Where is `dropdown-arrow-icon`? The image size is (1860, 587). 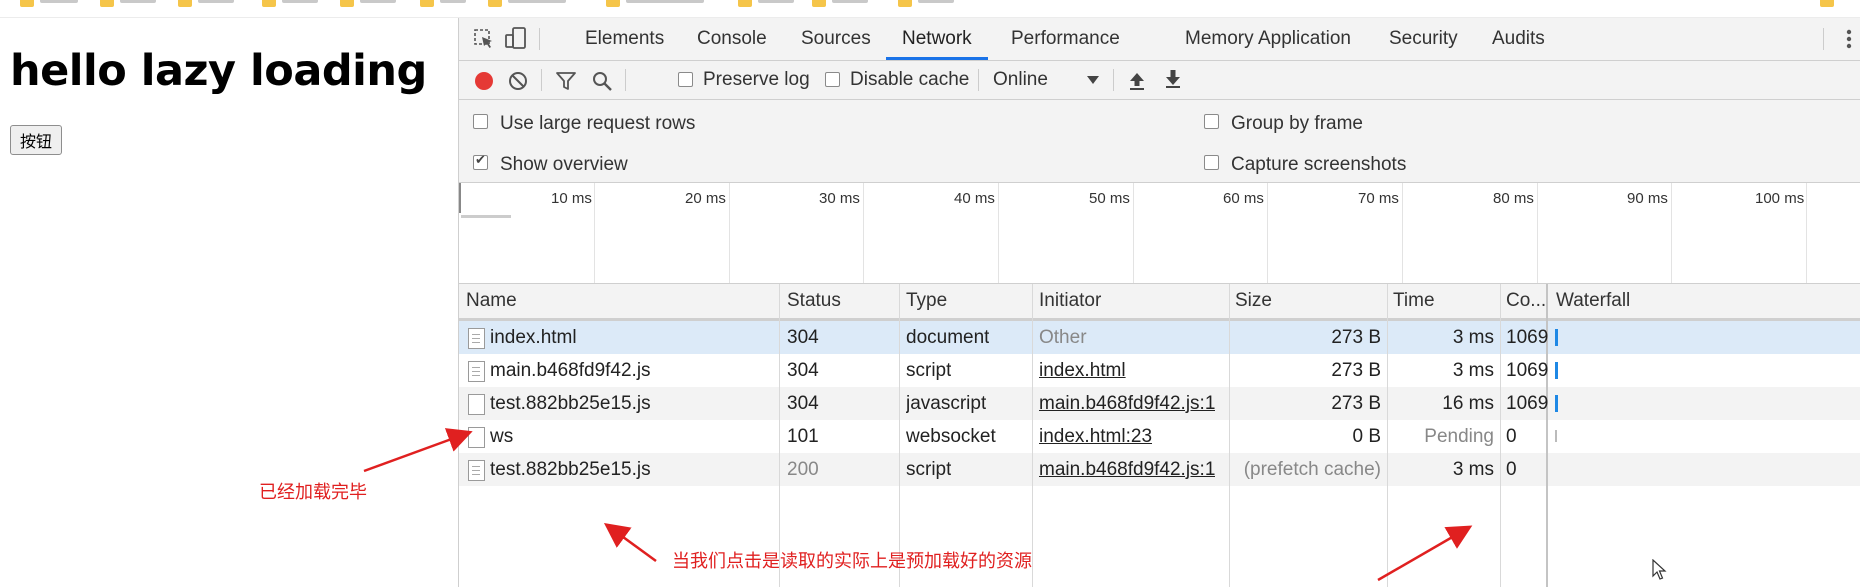
dropdown-arrow-icon is located at coordinates (1093, 80).